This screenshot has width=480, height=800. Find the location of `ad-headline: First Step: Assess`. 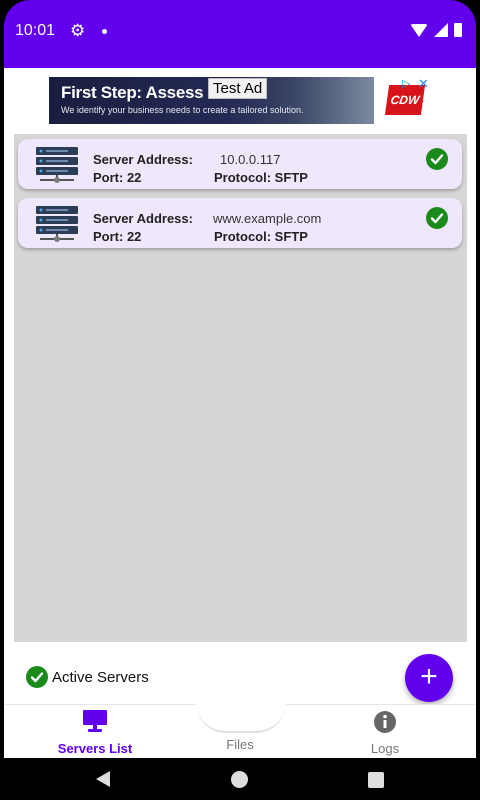

ad-headline: First Step: Assess is located at coordinates (132, 92).